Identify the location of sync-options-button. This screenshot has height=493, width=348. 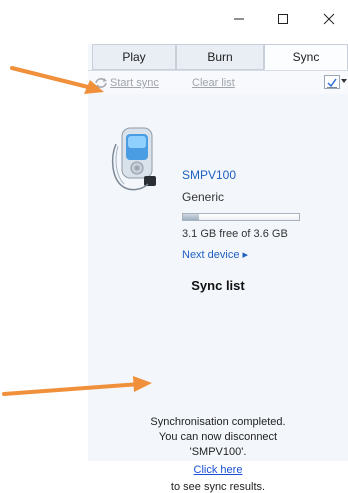
(332, 82).